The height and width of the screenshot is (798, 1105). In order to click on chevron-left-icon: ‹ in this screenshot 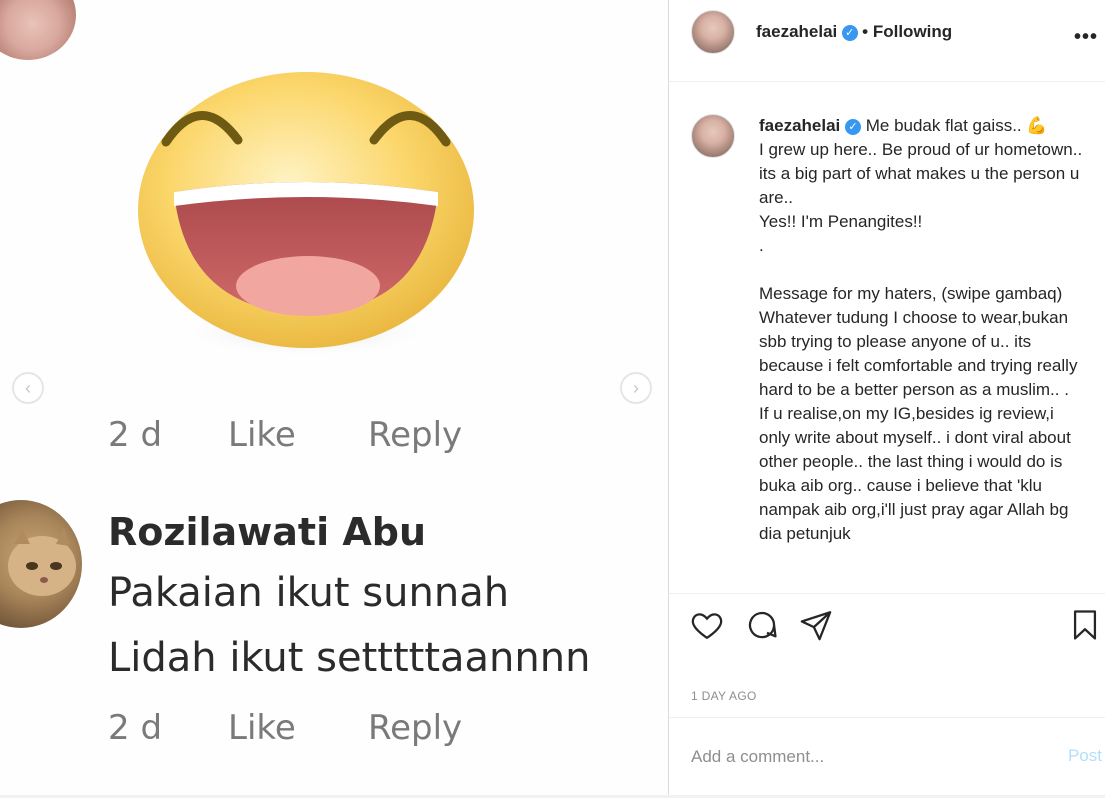, I will do `click(28, 388)`.